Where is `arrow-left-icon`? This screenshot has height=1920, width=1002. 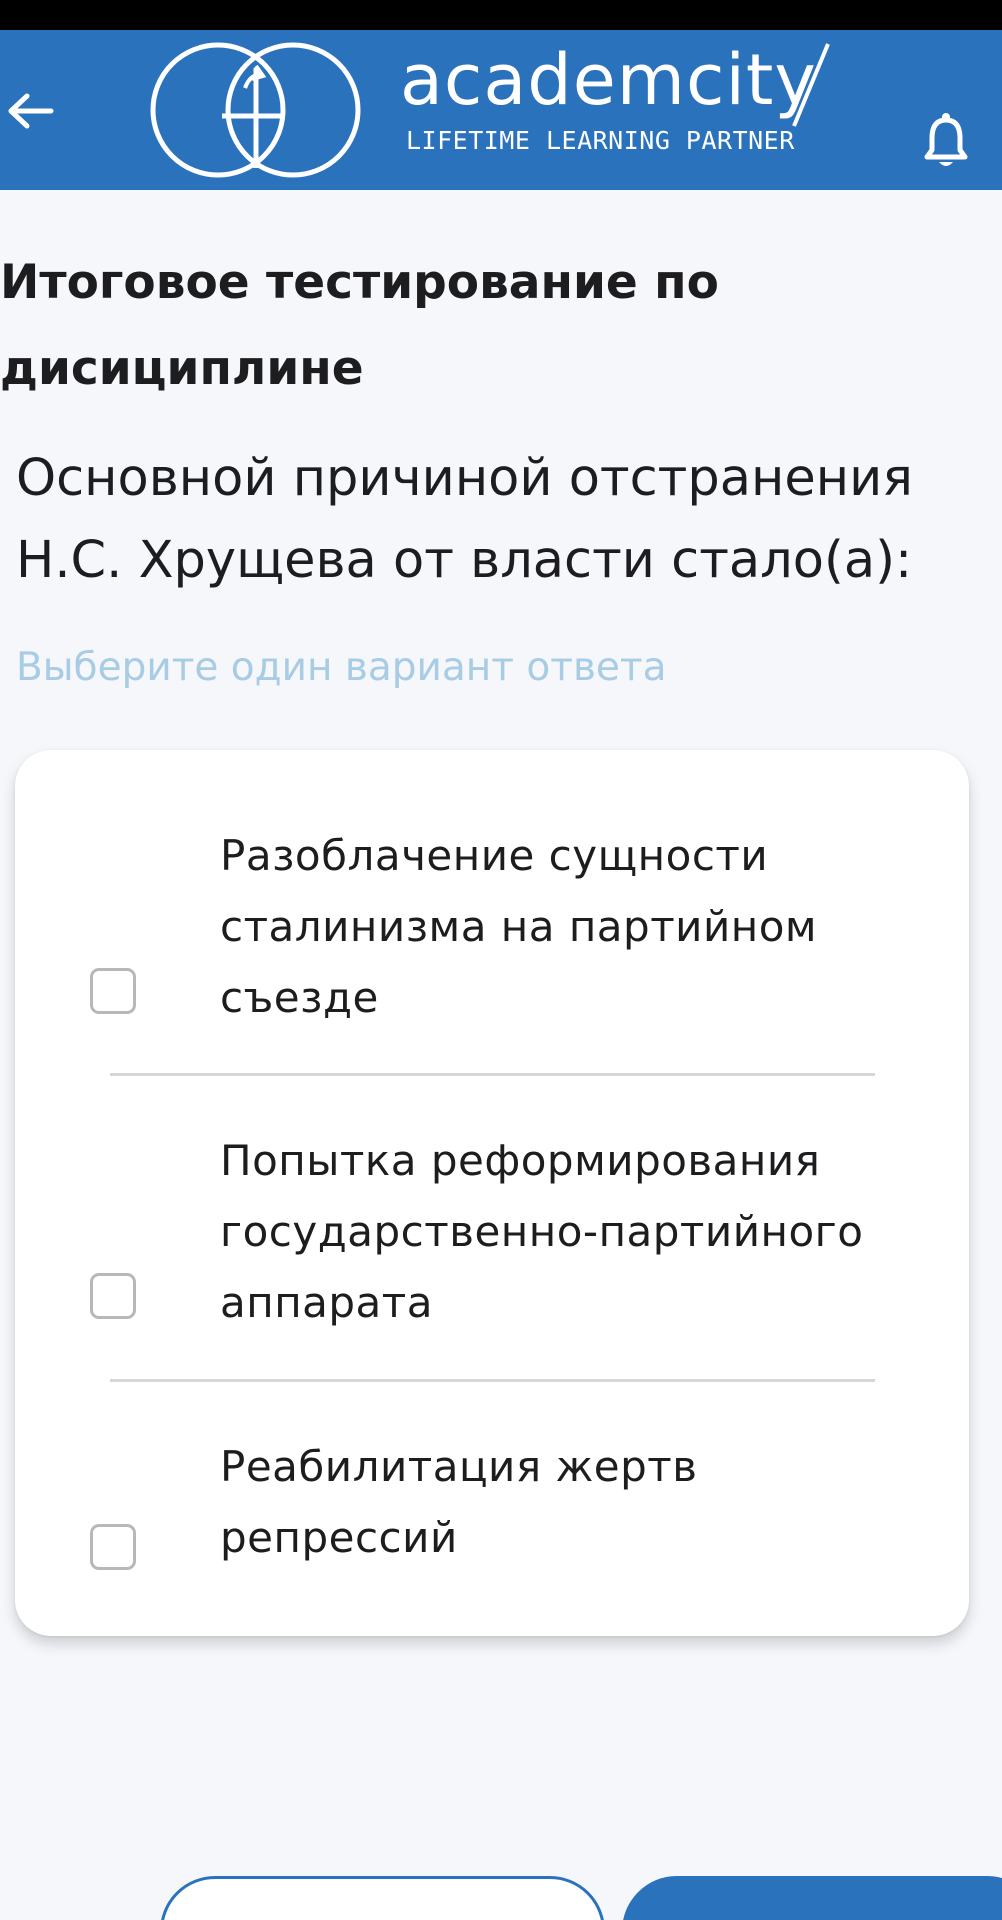 arrow-left-icon is located at coordinates (31, 111).